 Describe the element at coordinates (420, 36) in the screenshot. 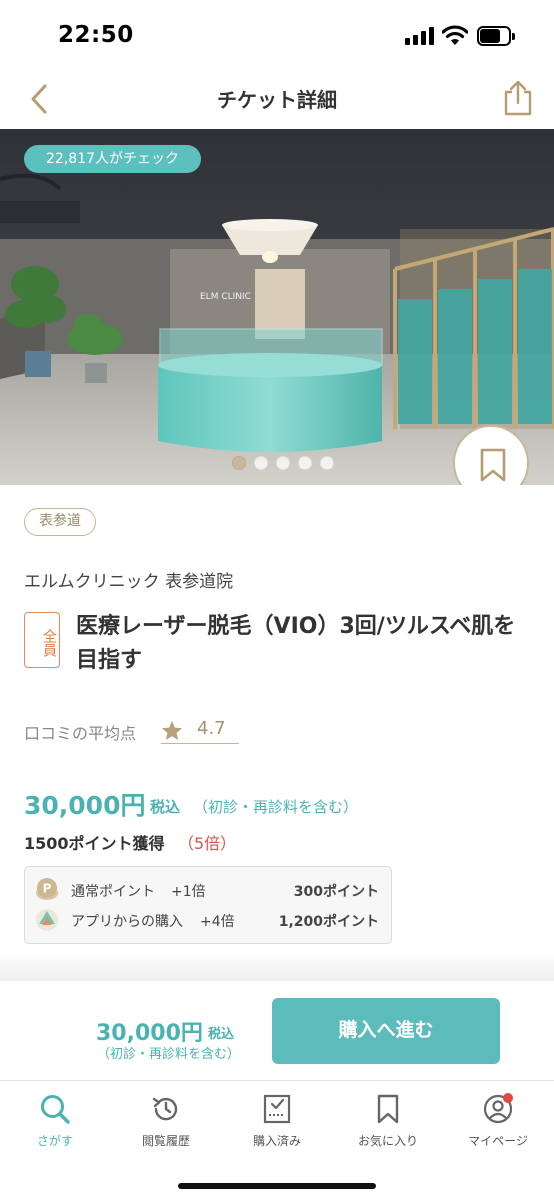

I see `cellular-signal-icon` at that location.